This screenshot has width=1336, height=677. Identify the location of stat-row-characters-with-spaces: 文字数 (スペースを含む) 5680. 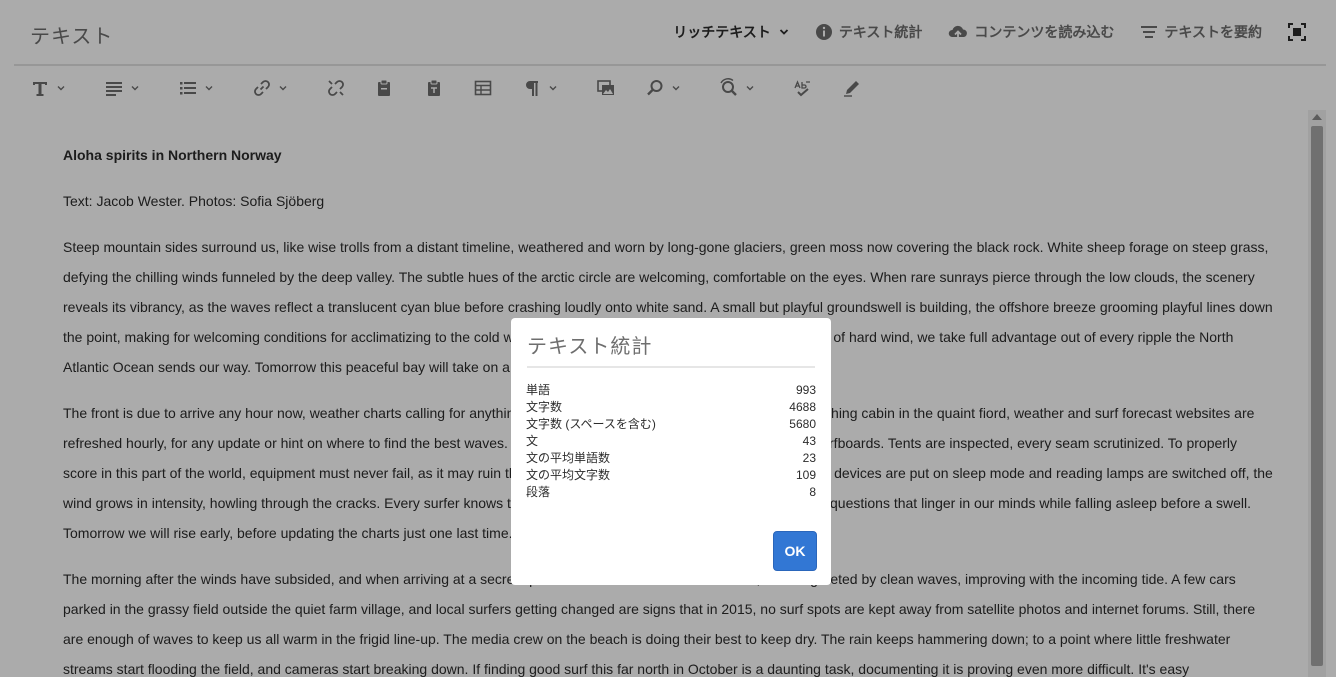
(671, 424).